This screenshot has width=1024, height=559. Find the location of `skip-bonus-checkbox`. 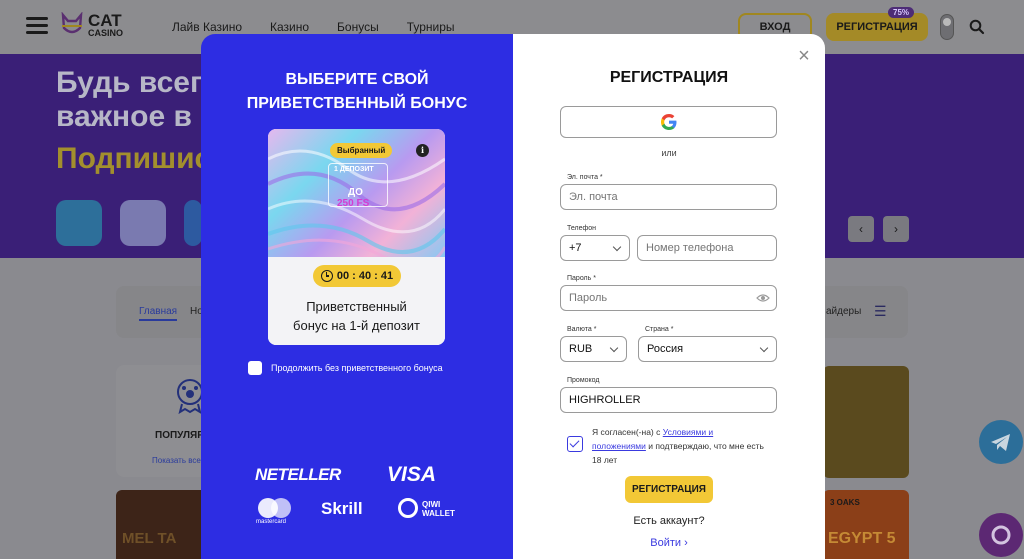

skip-bonus-checkbox is located at coordinates (255, 368).